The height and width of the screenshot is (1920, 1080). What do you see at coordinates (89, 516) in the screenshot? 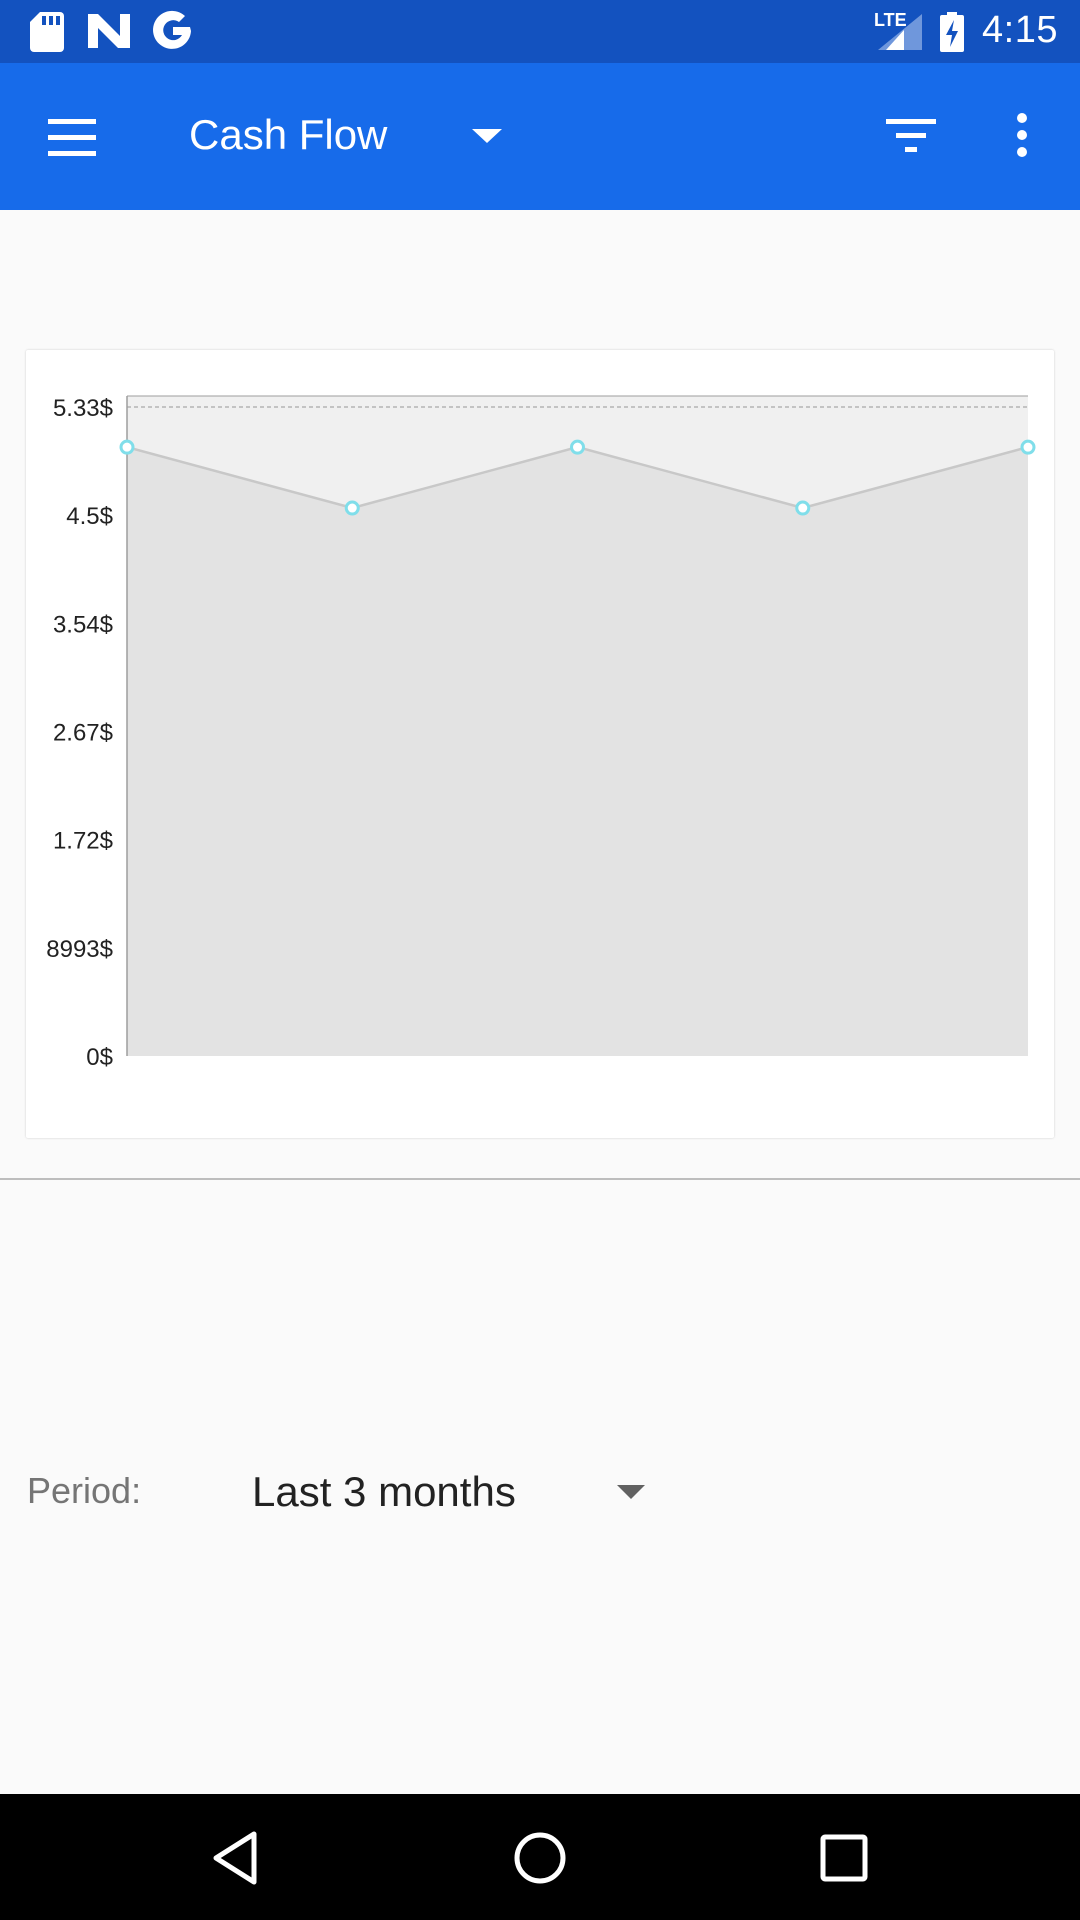
I see `y-tick-label: 4.5$` at bounding box center [89, 516].